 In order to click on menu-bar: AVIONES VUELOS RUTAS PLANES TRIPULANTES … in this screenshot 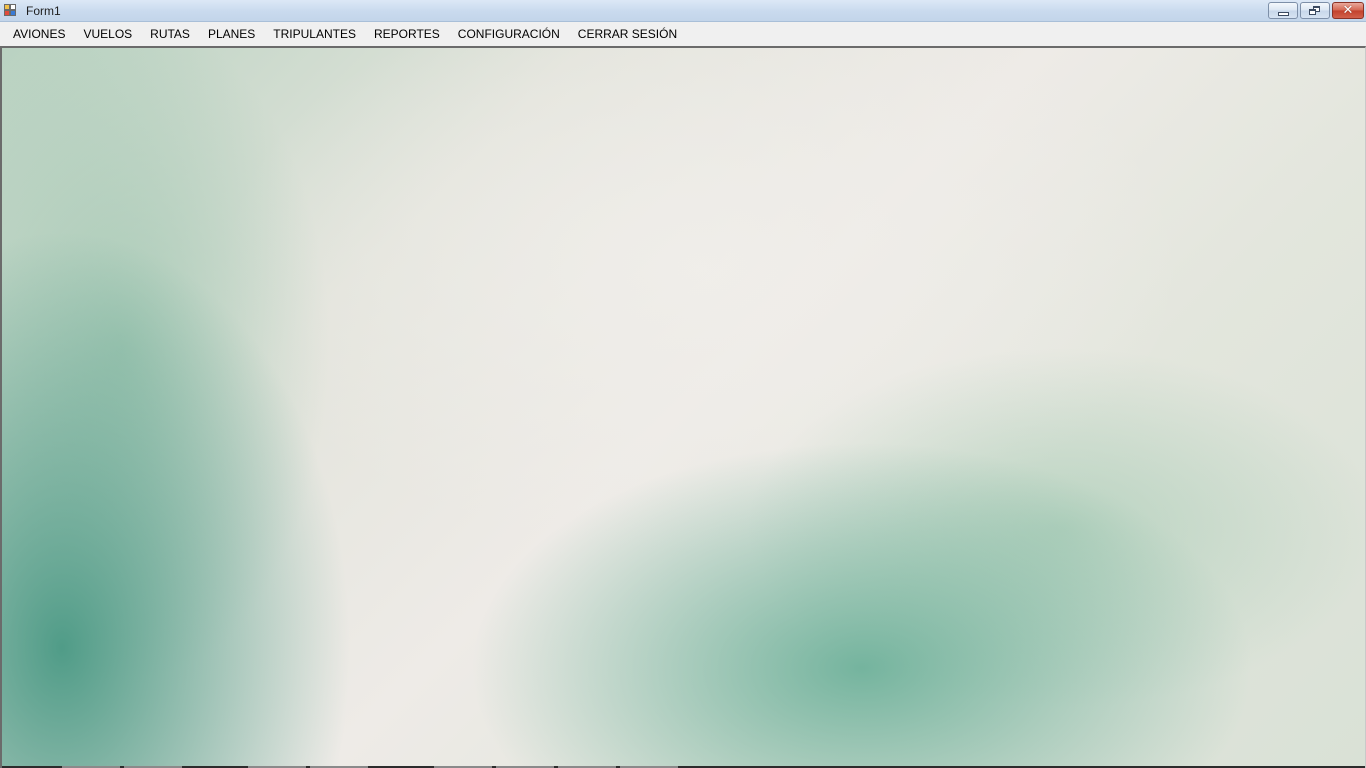, I will do `click(683, 34)`.